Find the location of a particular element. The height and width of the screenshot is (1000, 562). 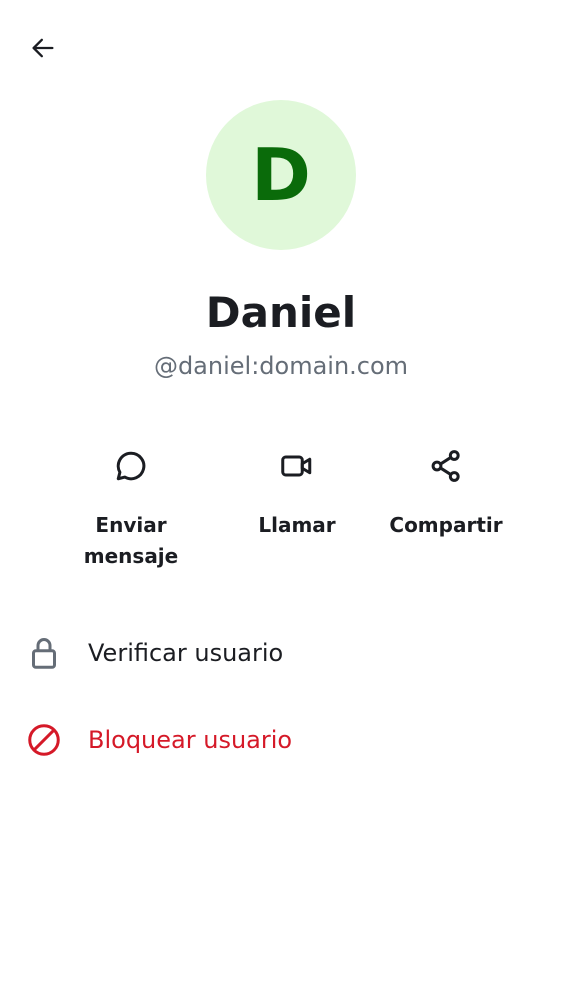

send-message-button: Enviar mensaje is located at coordinates (131, 507).